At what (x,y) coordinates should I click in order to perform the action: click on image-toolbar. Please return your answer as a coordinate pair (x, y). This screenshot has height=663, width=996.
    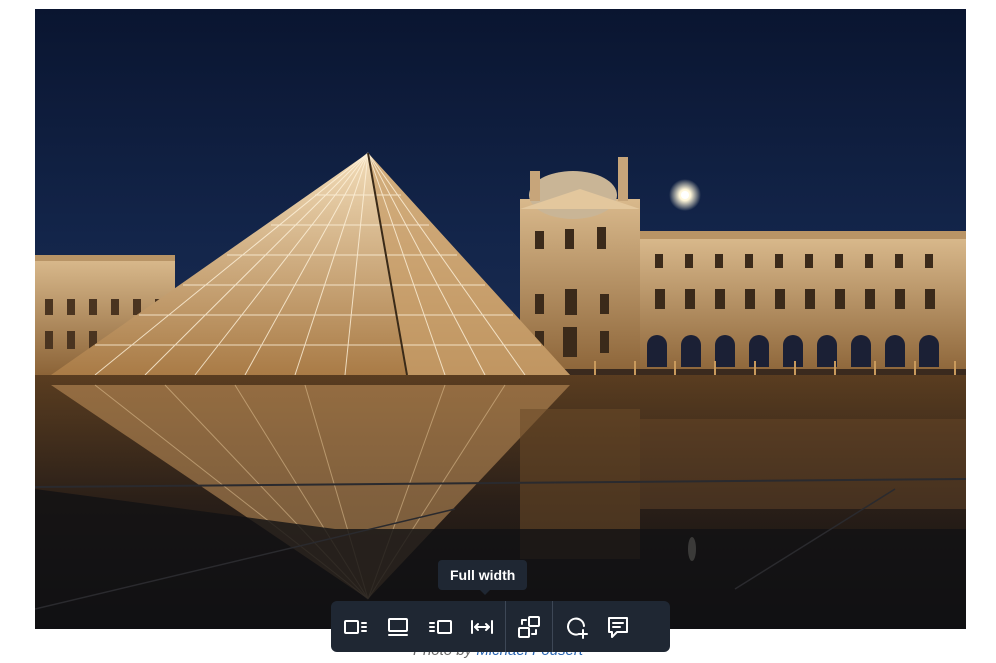
    Looking at the image, I should click on (500, 626).